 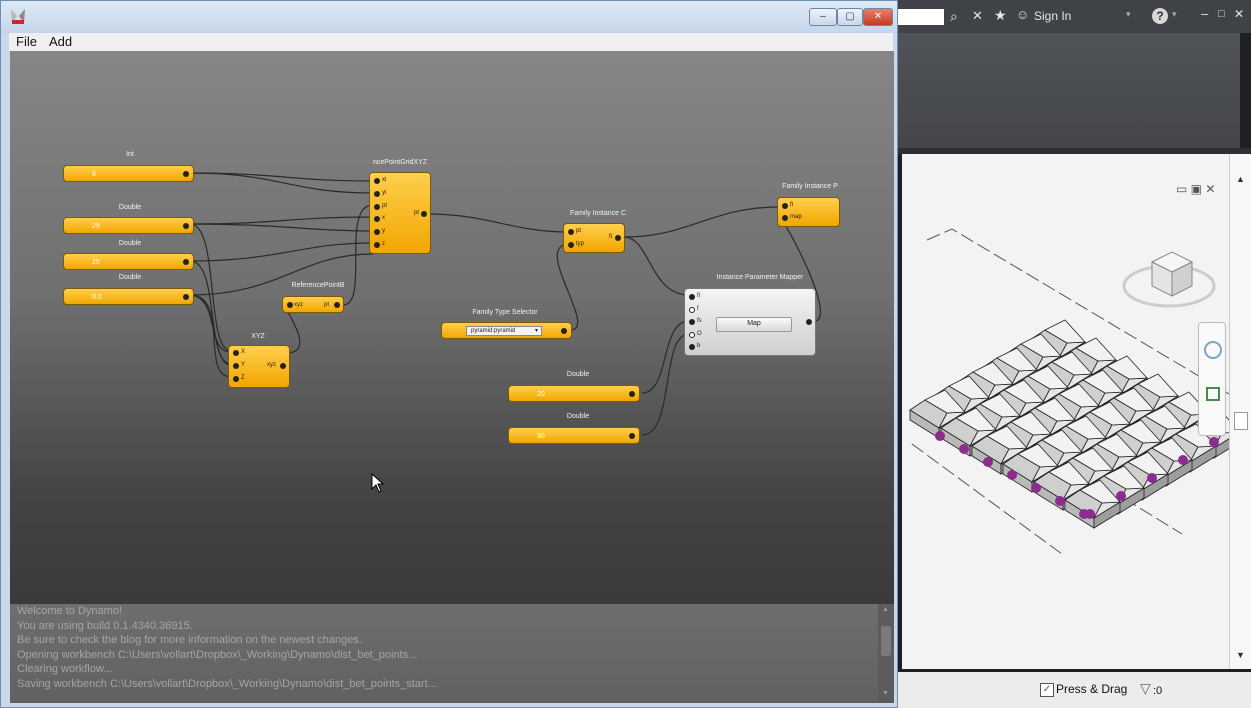 I want to click on close-button: ✕, so click(x=878, y=17).